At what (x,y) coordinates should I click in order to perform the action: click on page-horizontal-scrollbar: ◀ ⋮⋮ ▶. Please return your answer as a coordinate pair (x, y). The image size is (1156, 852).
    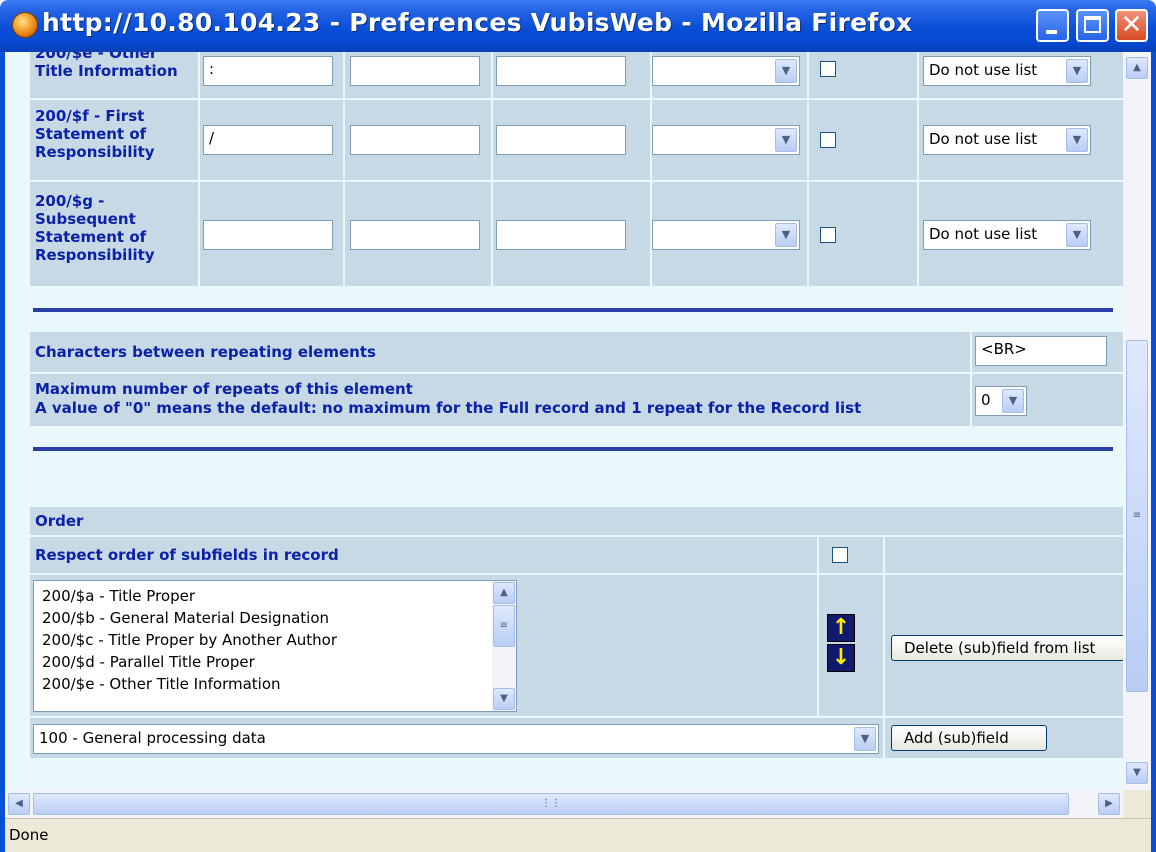
    Looking at the image, I should click on (564, 804).